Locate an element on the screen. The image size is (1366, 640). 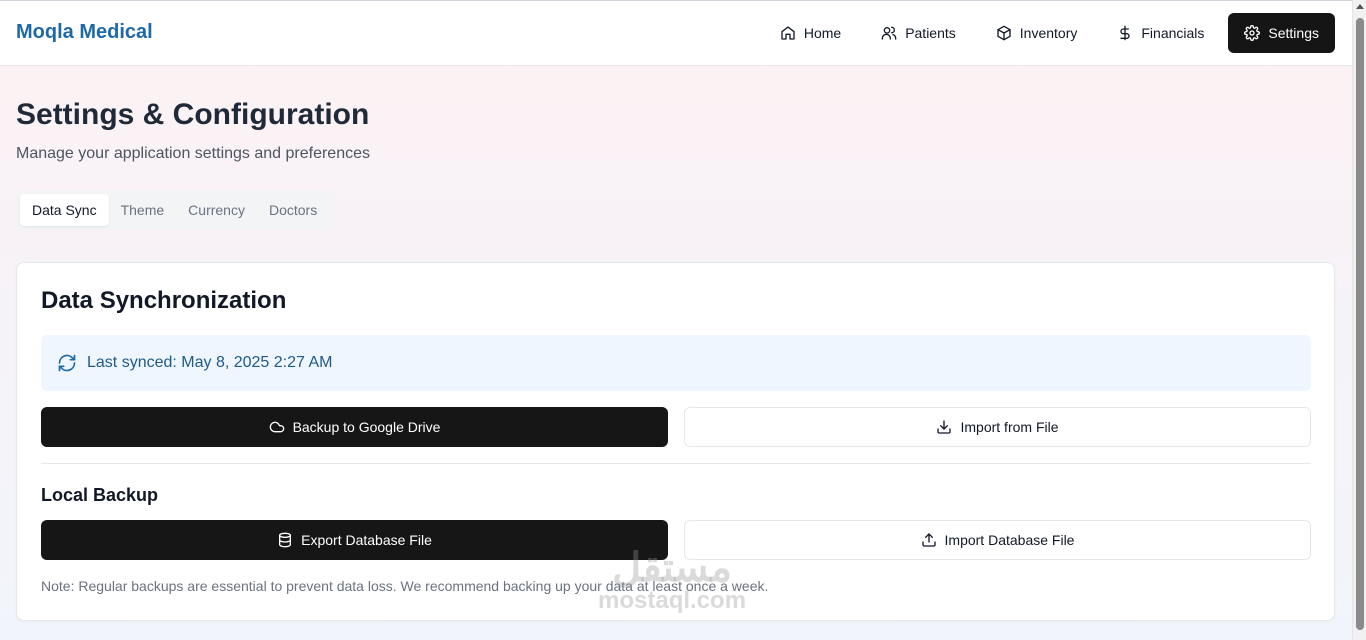
nav-inventory-label: Inventory is located at coordinates (1048, 33).